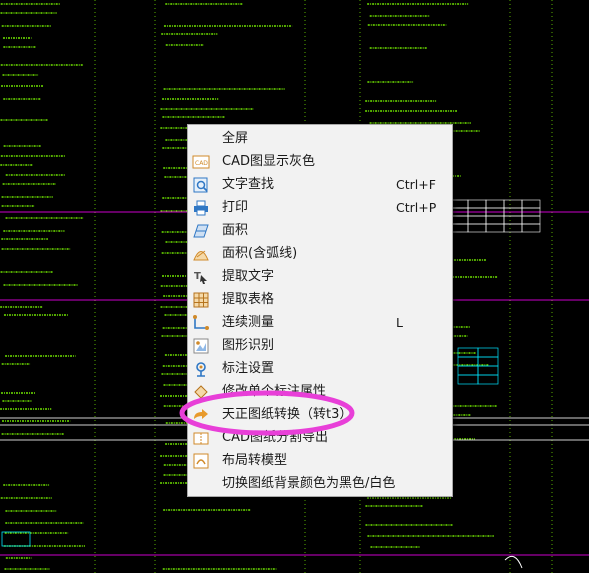  I want to click on menu-item-shortcut: Ctrl+P, so click(416, 207).